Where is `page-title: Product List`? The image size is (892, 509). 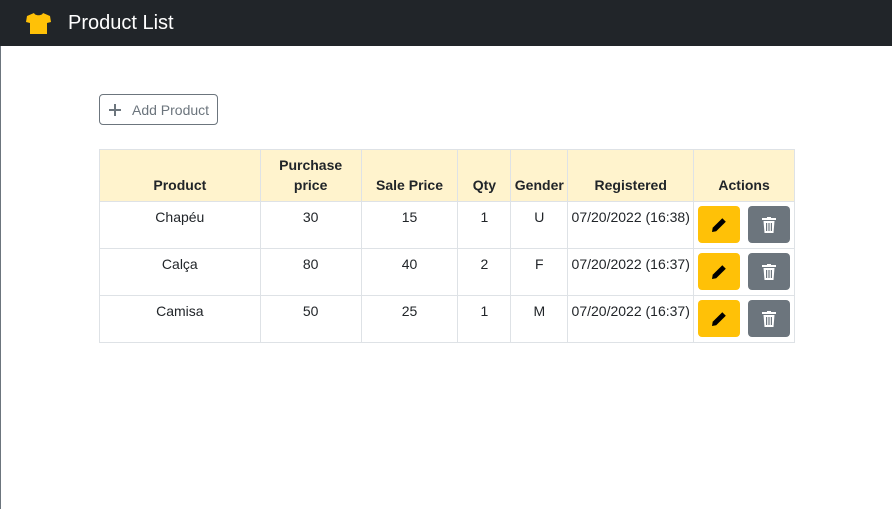
page-title: Product List is located at coordinates (121, 23).